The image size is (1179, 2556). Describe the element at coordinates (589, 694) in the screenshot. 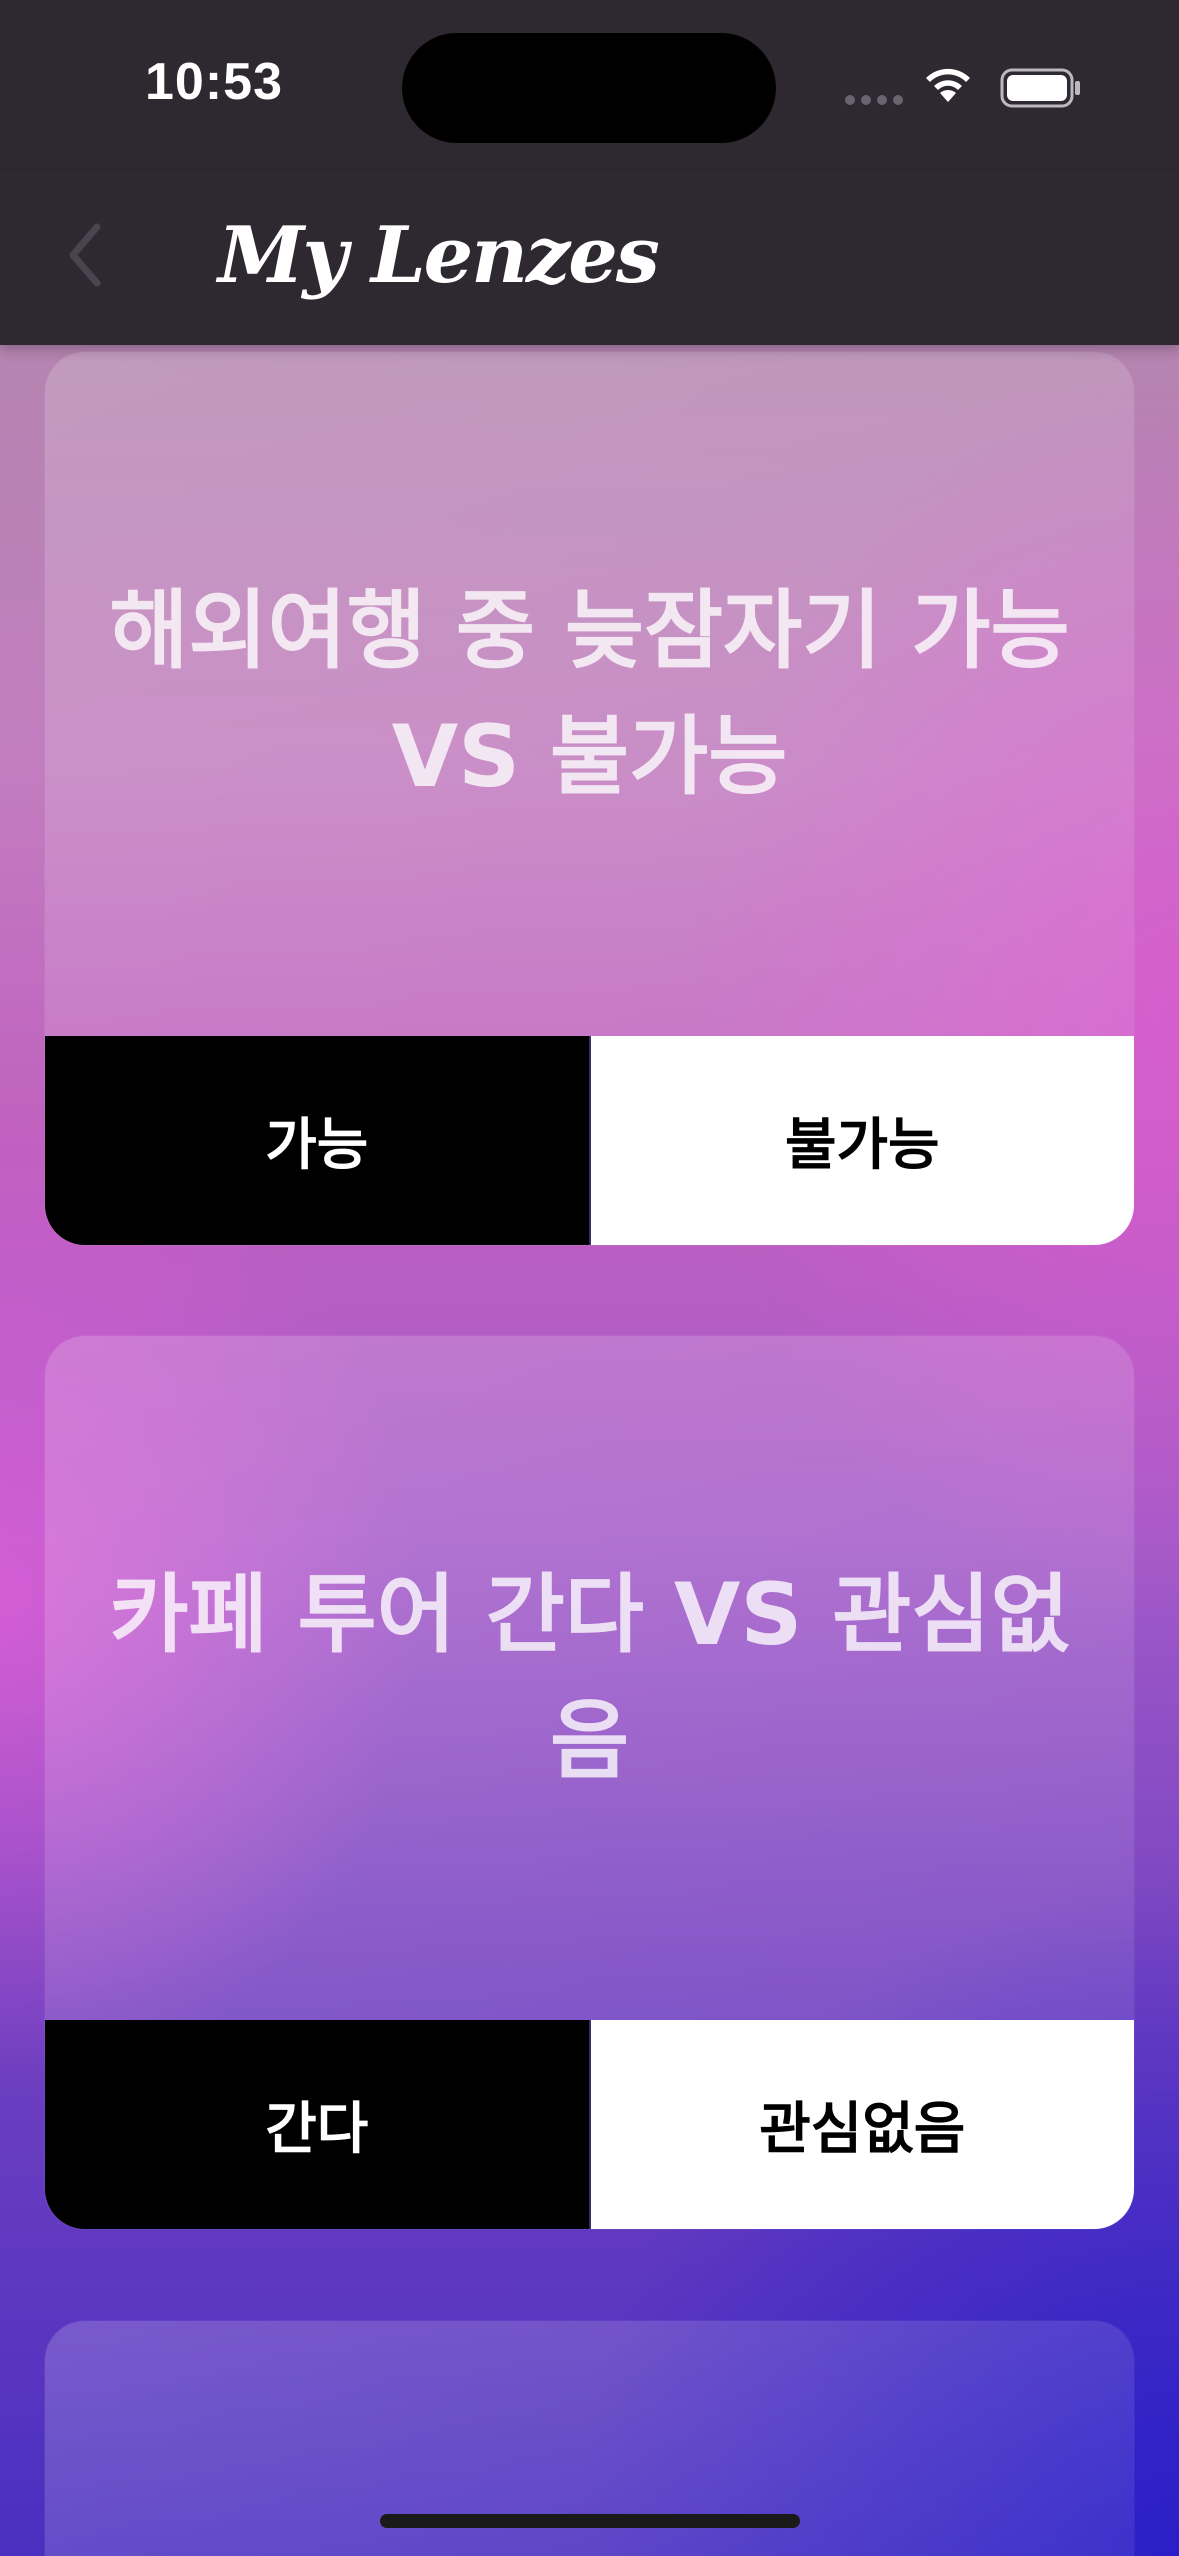

I see `card-question: 해외여행 중 늦잠자기 가능 VS 불가능` at that location.